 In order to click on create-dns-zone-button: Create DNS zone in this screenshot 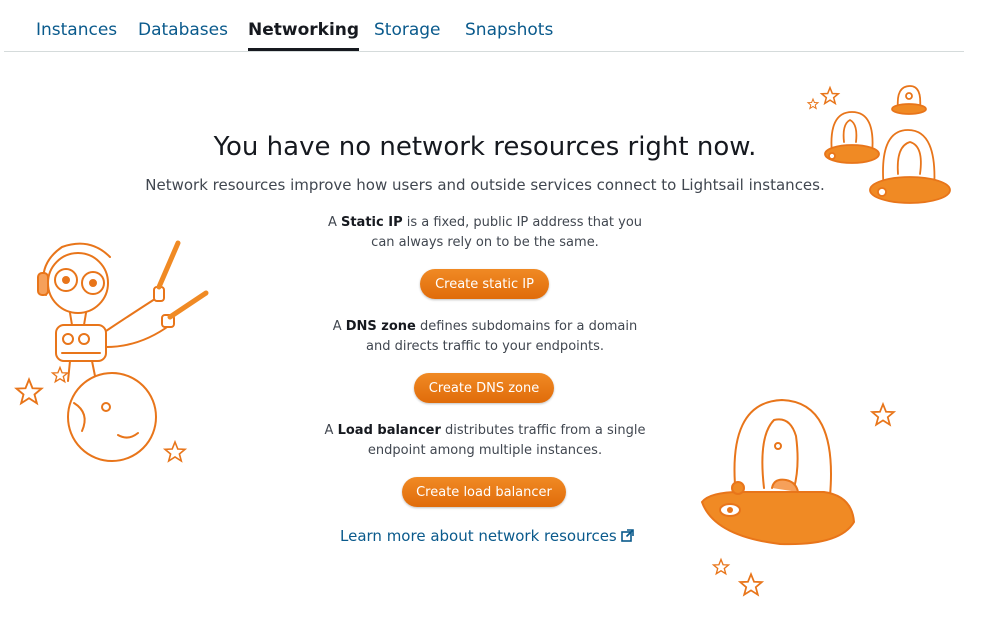, I will do `click(484, 388)`.